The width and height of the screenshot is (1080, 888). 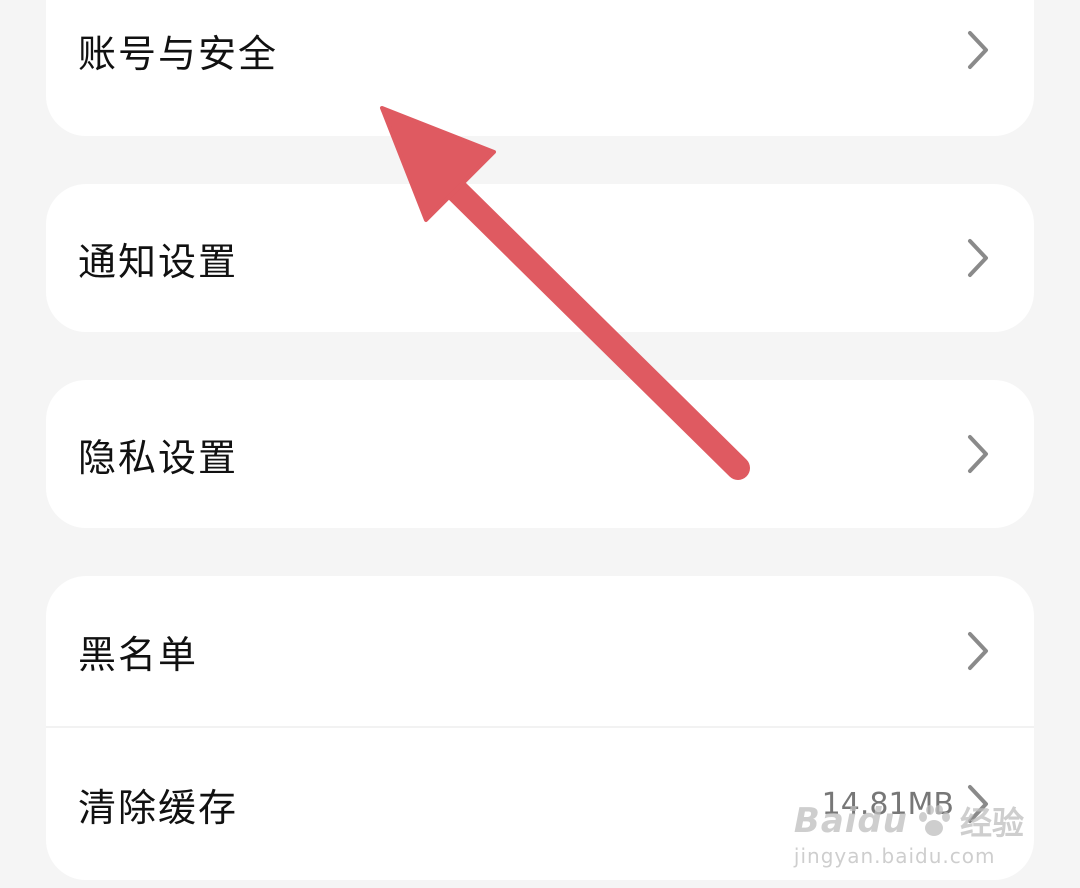 What do you see at coordinates (894, 856) in the screenshot?
I see `watermark-url: jingyan.baidu.com` at bounding box center [894, 856].